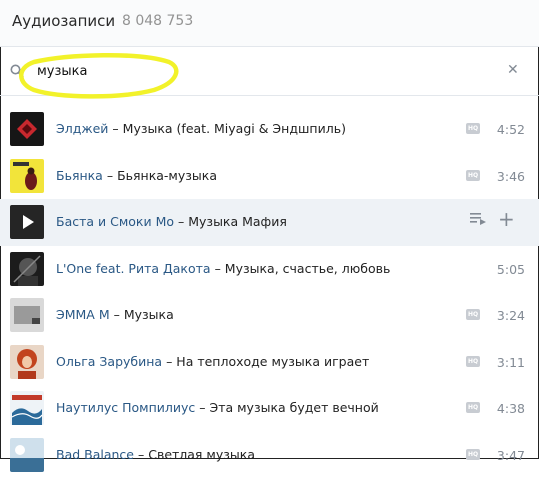 The width and height of the screenshot is (541, 478). Describe the element at coordinates (63, 21) in the screenshot. I see `page-title: Аудиозаписи` at that location.